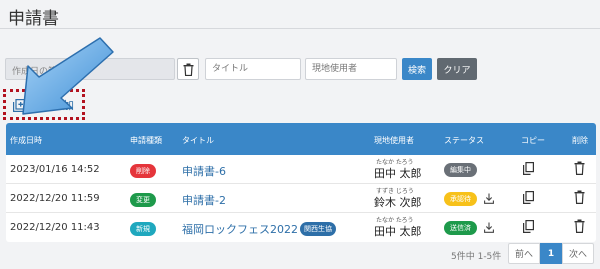 Image resolution: width=600 pixels, height=269 pixels. I want to click on header-user: 現地使用者, so click(394, 140).